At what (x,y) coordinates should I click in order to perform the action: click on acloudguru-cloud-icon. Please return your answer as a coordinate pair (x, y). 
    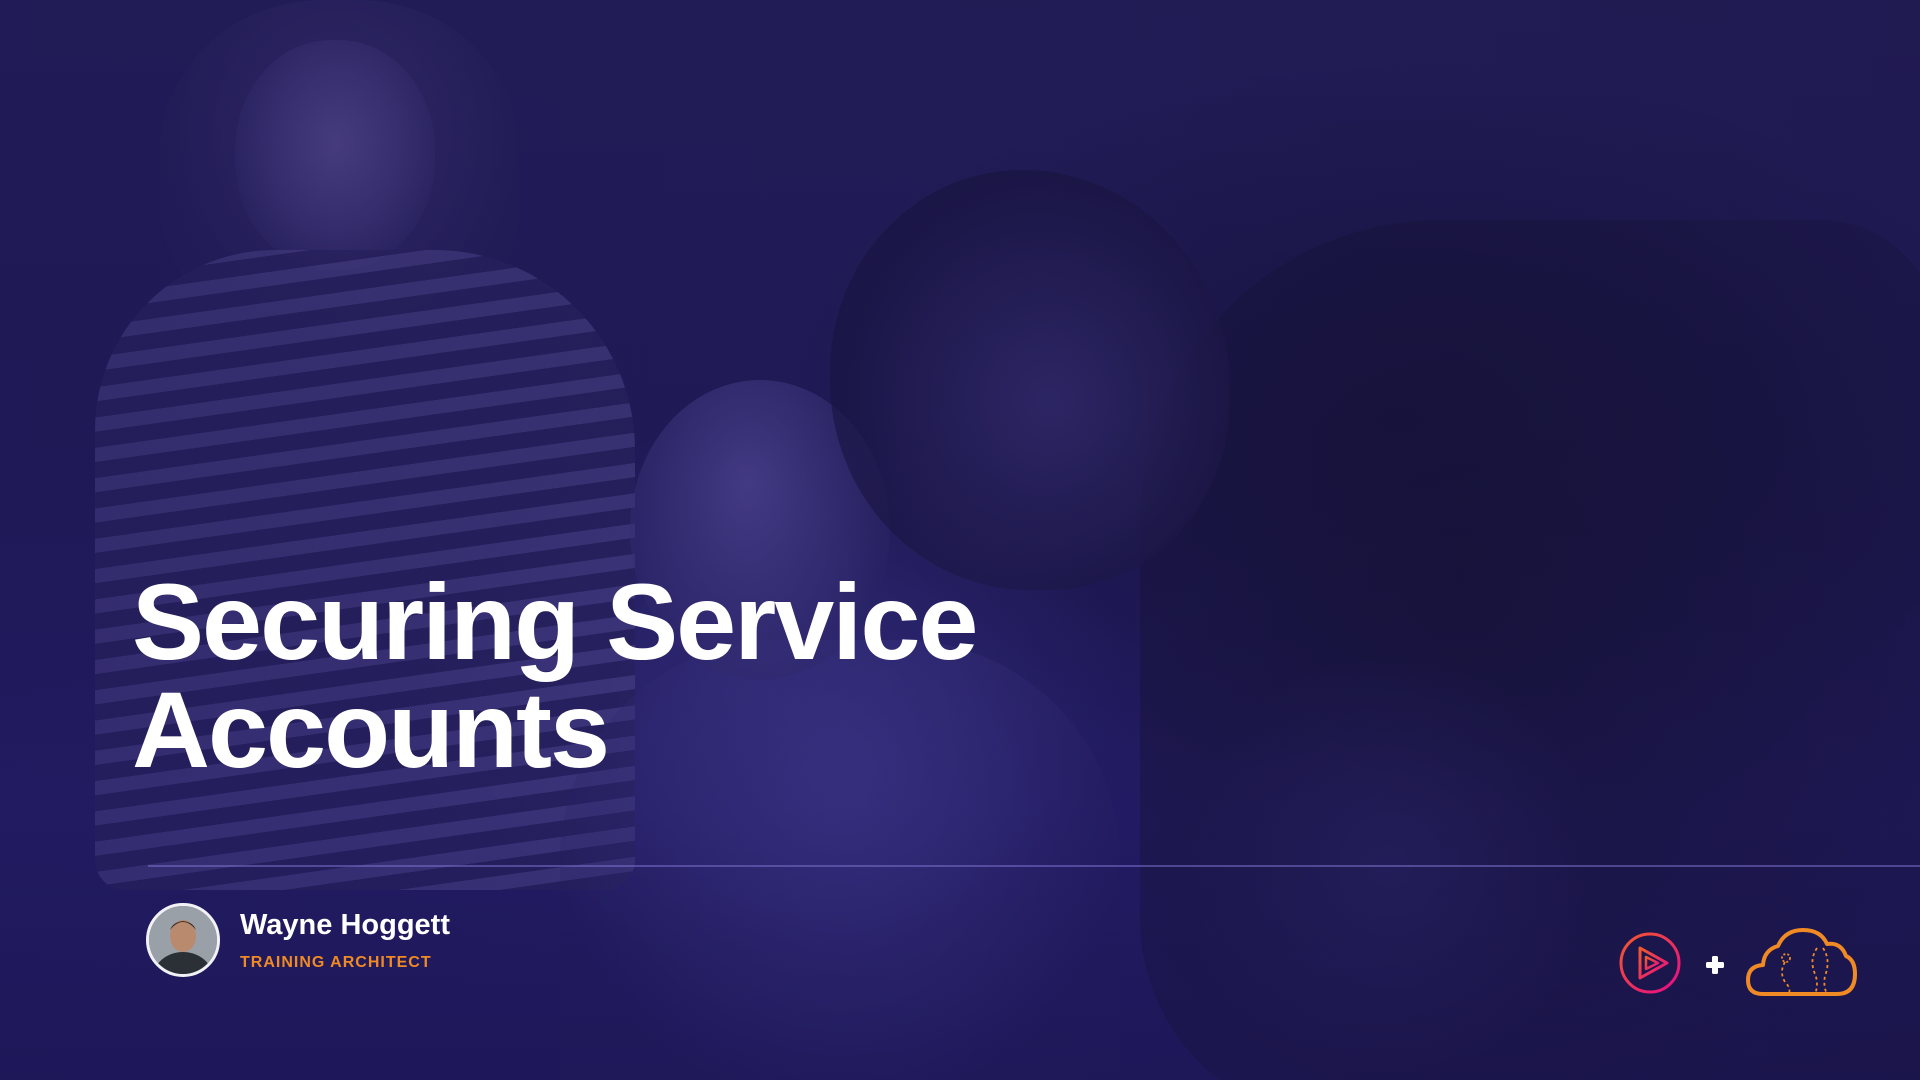
    Looking at the image, I should click on (1801, 963).